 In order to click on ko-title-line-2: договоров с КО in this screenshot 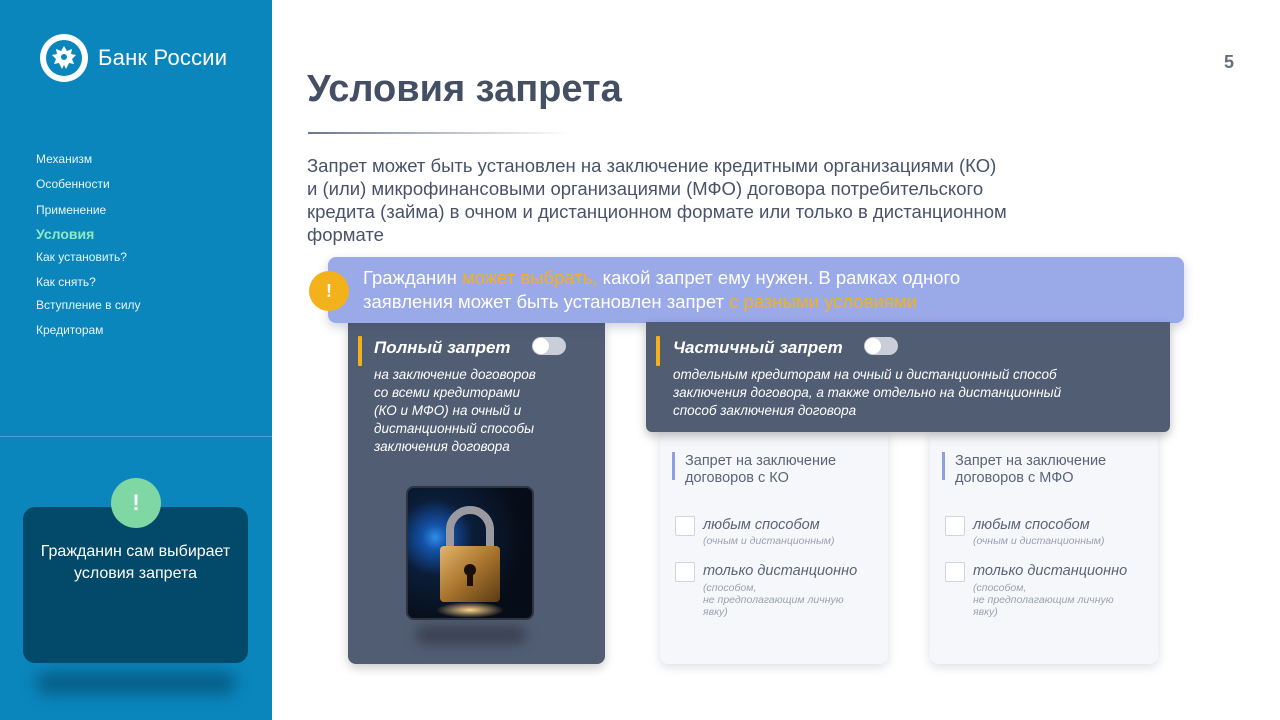, I will do `click(737, 478)`.